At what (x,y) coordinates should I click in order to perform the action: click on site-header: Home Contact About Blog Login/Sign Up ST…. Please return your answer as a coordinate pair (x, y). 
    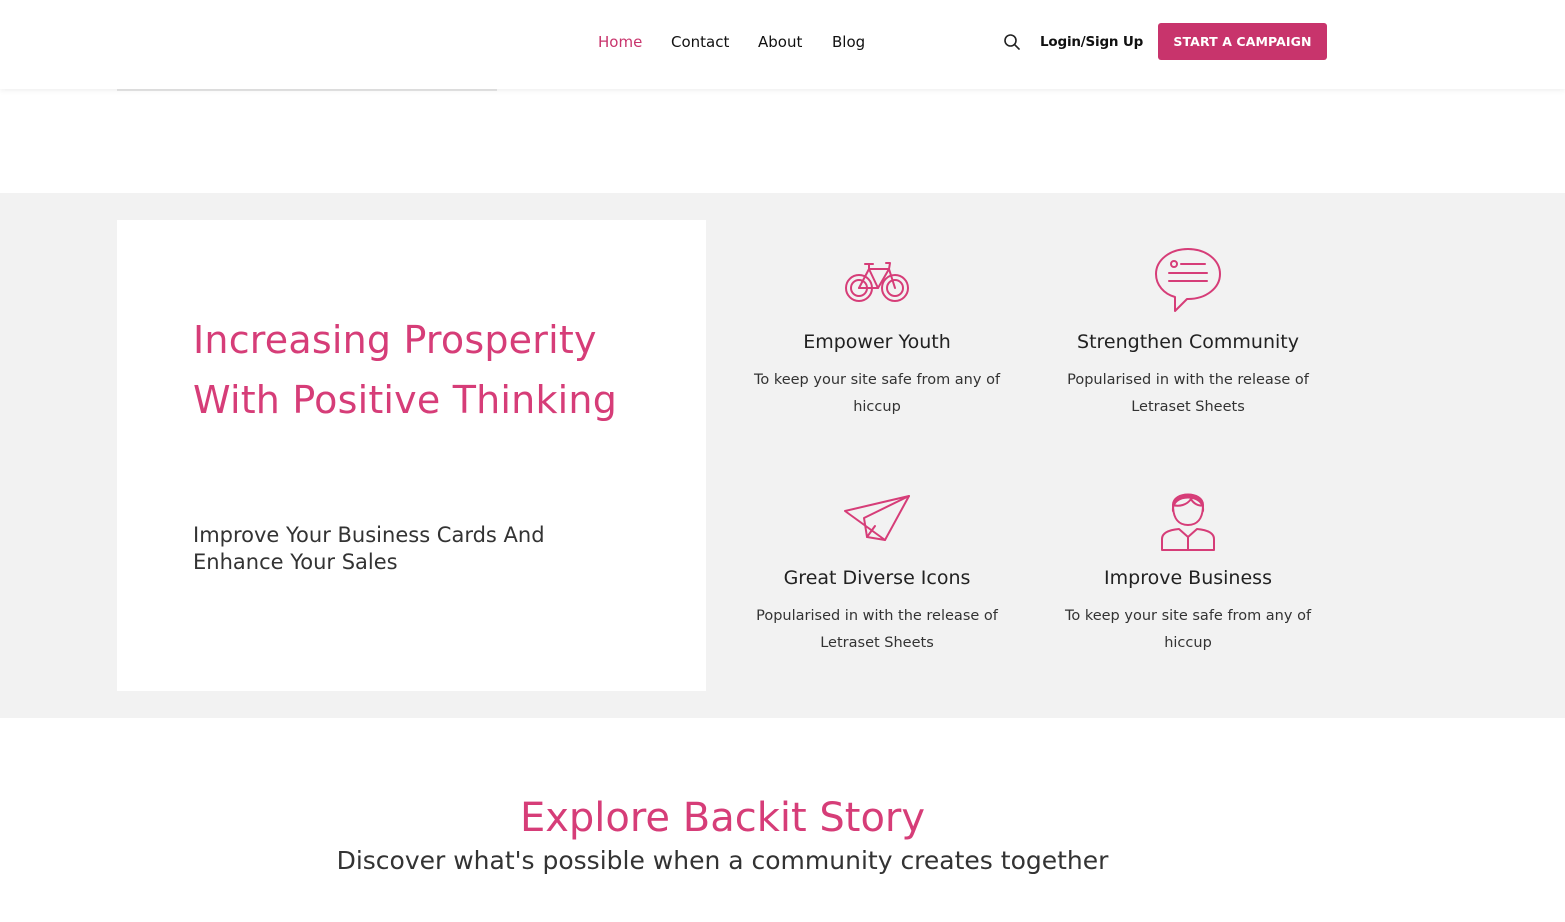
    Looking at the image, I should click on (782, 44).